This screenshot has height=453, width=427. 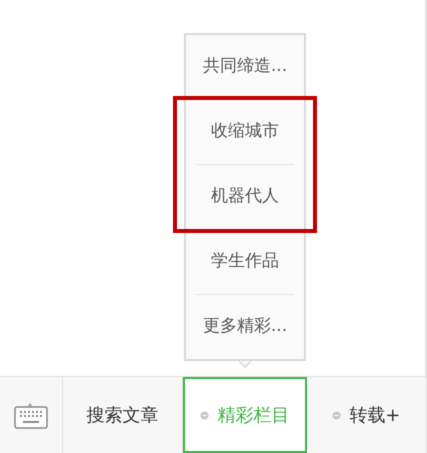 I want to click on menu-button: 转载+, so click(x=366, y=415).